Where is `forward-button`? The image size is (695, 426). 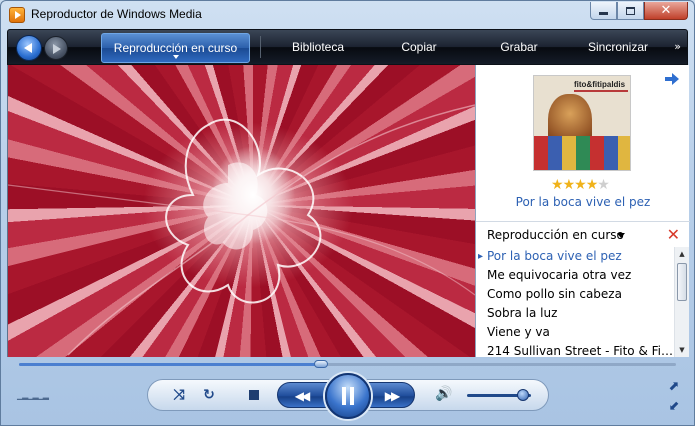
forward-button is located at coordinates (56, 48).